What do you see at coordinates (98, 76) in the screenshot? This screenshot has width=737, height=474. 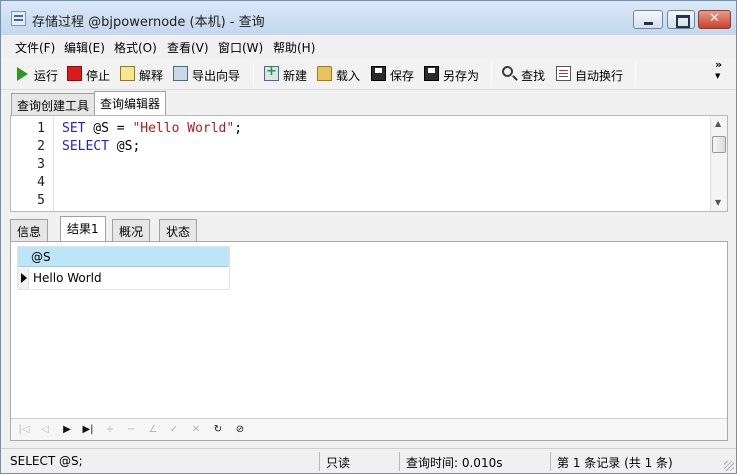 I see `stop-label: 停止` at bounding box center [98, 76].